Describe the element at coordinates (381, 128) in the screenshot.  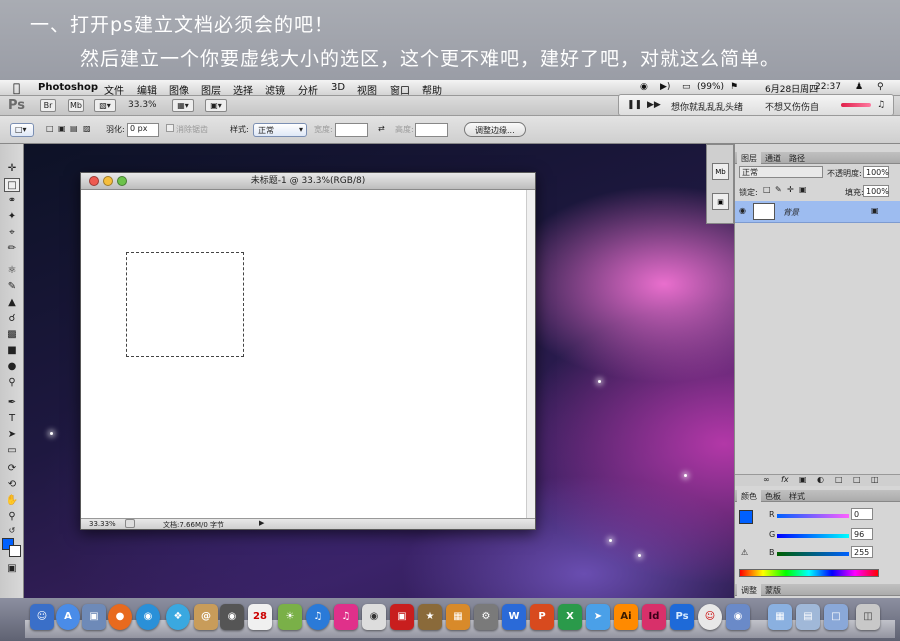
I see `swap-dimensions-icon: ⇄` at that location.